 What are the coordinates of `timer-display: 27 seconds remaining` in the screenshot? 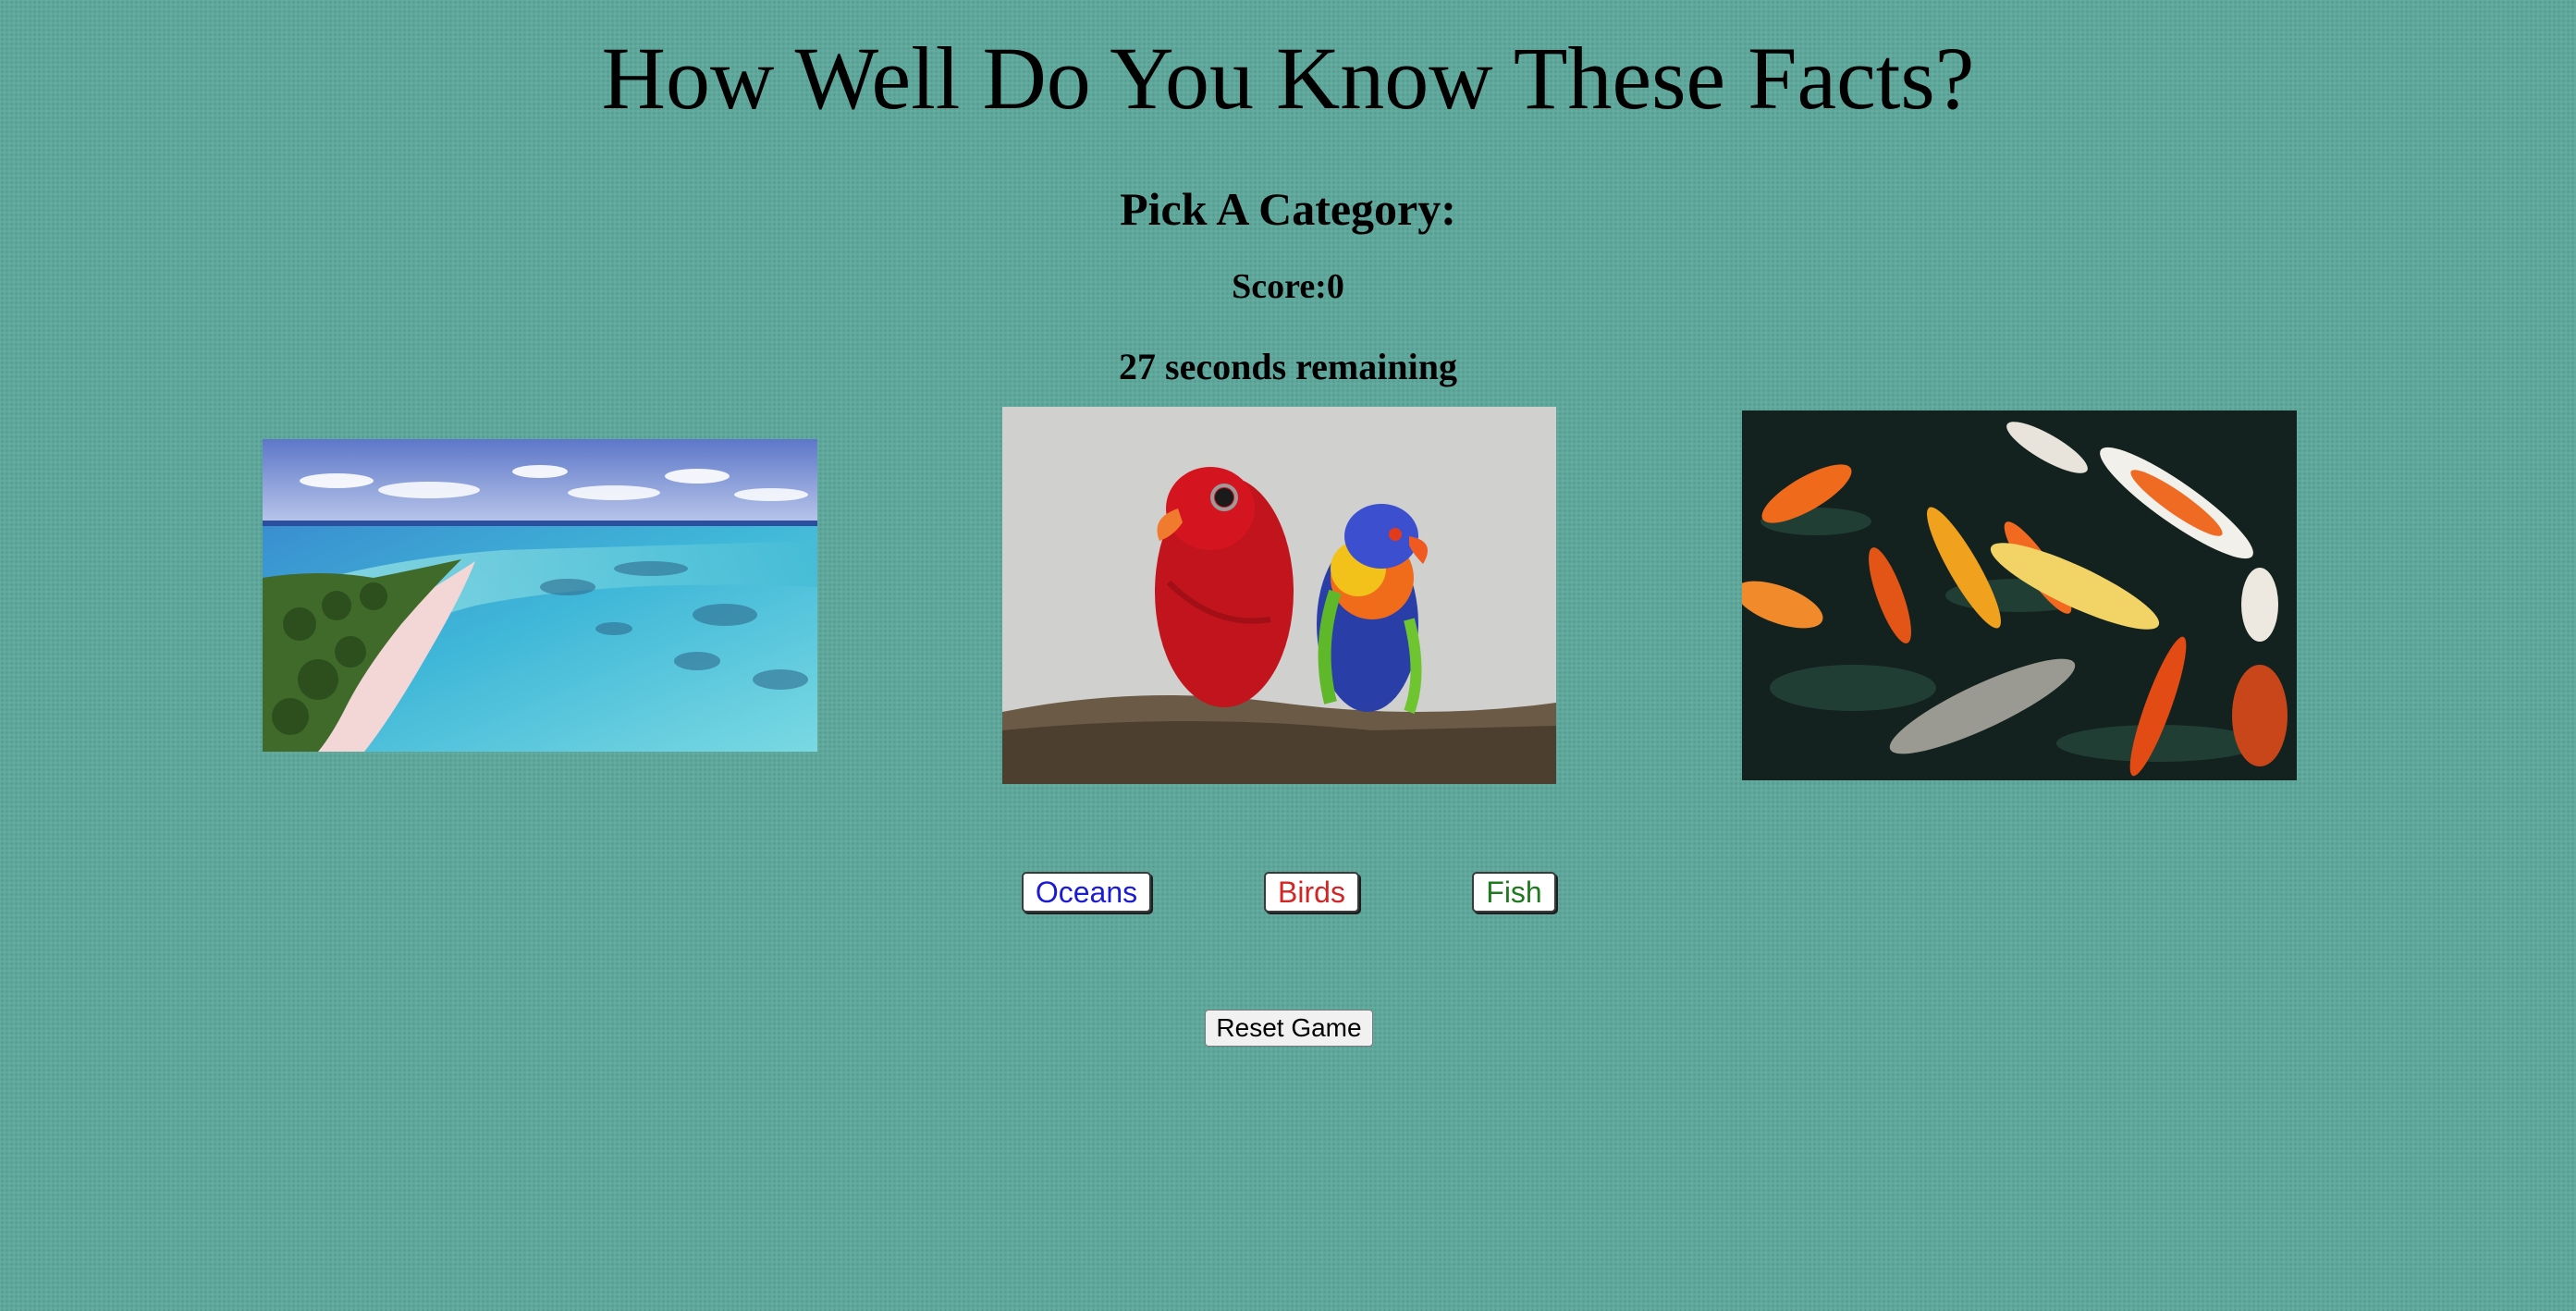 It's located at (1288, 366).